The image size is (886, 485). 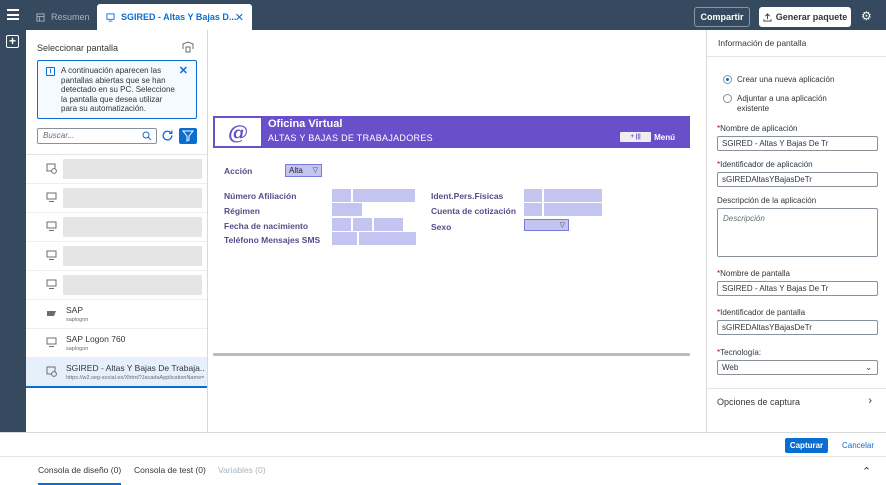 I want to click on horizontal-scrollbar, so click(x=451, y=354).